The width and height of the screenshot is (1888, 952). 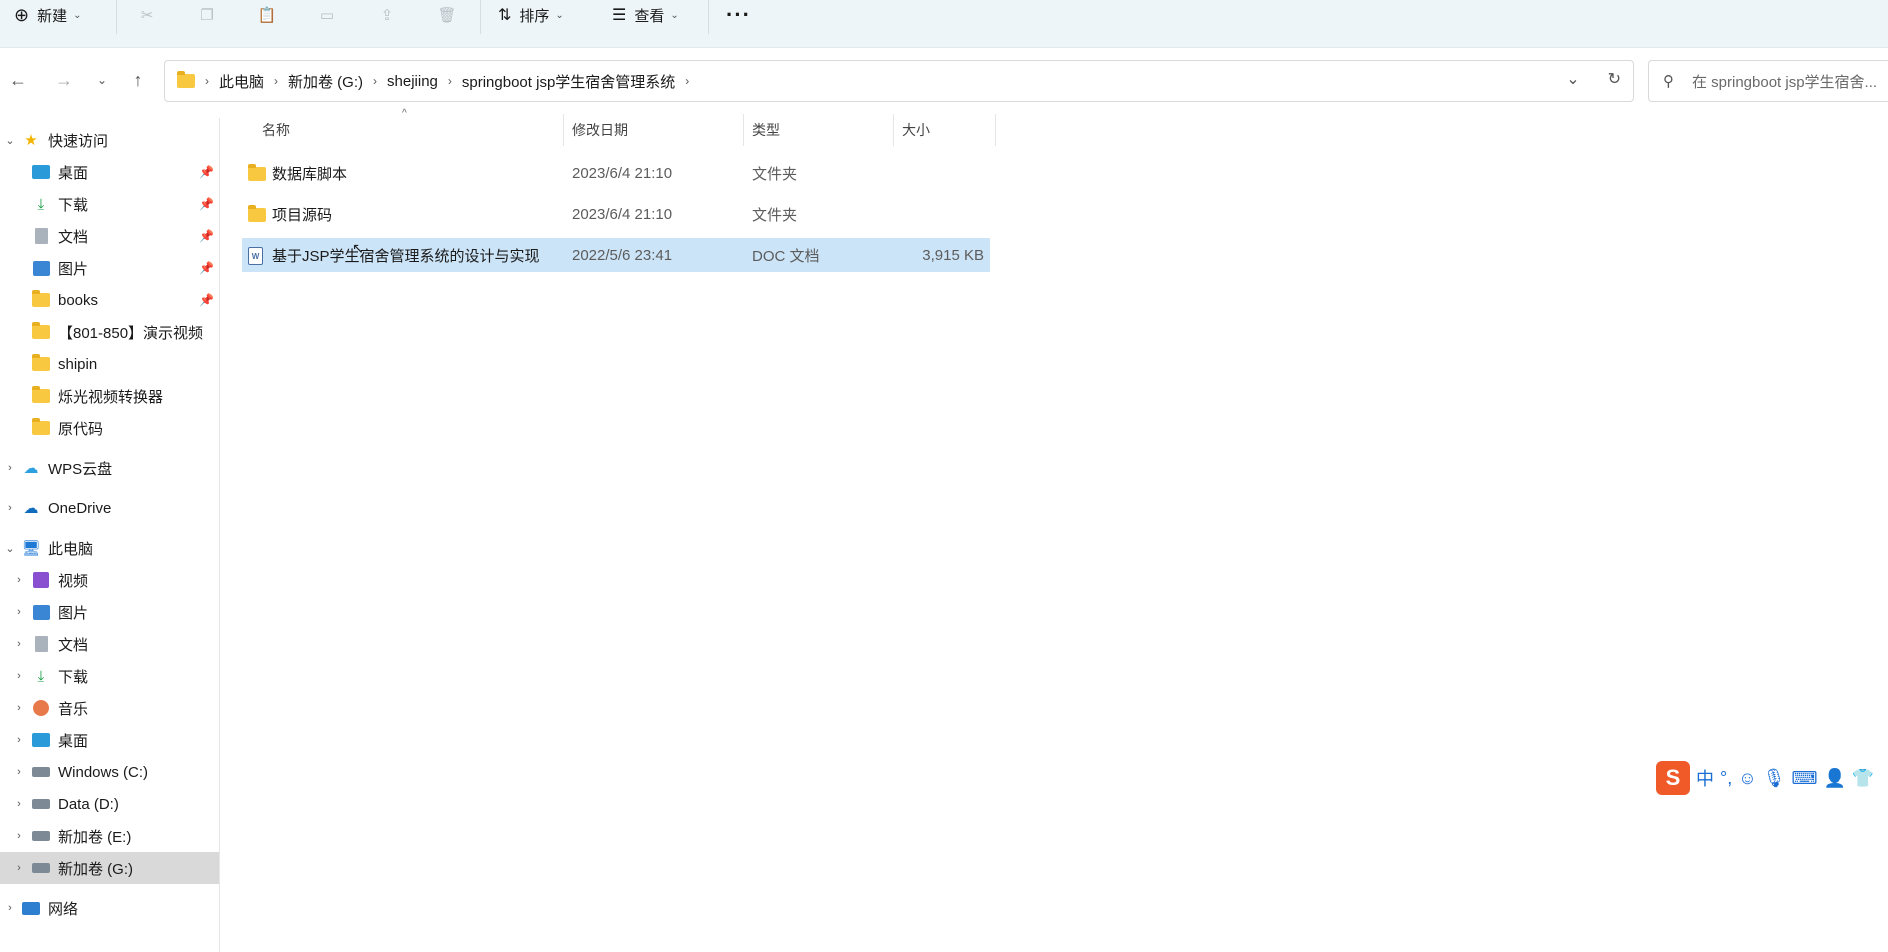 I want to click on up-button: ↑, so click(x=138, y=80).